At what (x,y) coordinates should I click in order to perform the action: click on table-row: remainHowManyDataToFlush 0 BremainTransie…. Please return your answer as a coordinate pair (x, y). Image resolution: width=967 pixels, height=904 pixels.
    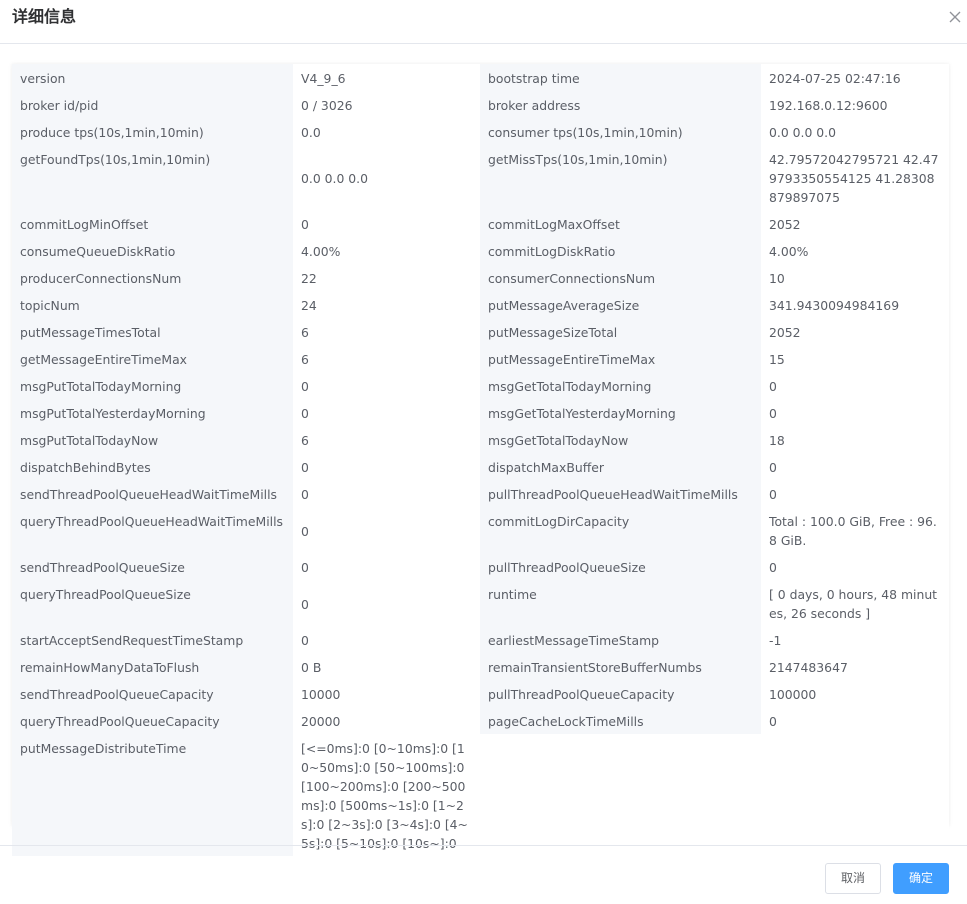
    Looking at the image, I should click on (480, 666).